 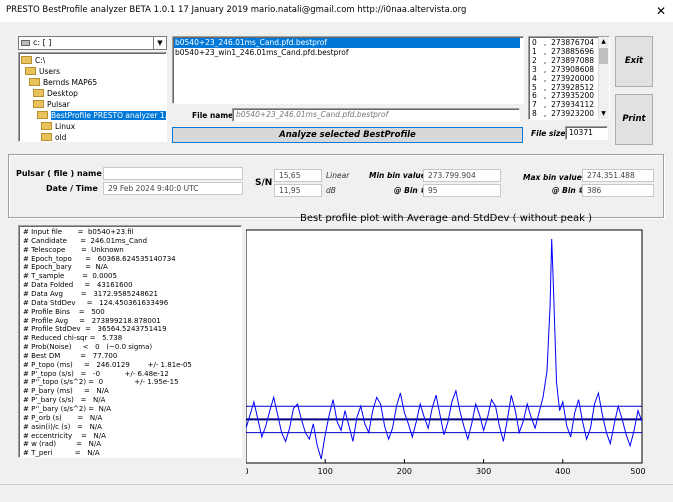 What do you see at coordinates (67, 409) in the screenshot?
I see `param-line: # P''_bary (s/s^2) = N/A` at bounding box center [67, 409].